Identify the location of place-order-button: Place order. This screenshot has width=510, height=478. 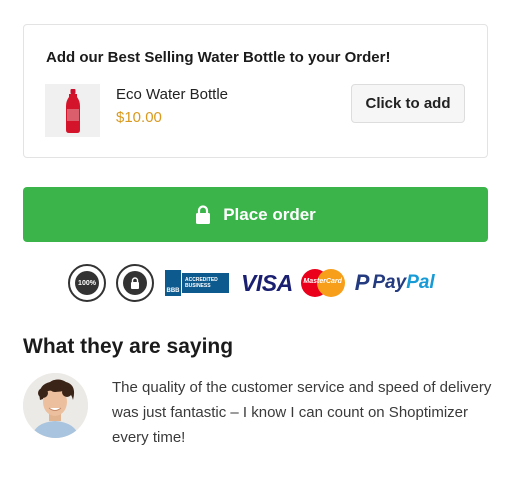
(255, 214).